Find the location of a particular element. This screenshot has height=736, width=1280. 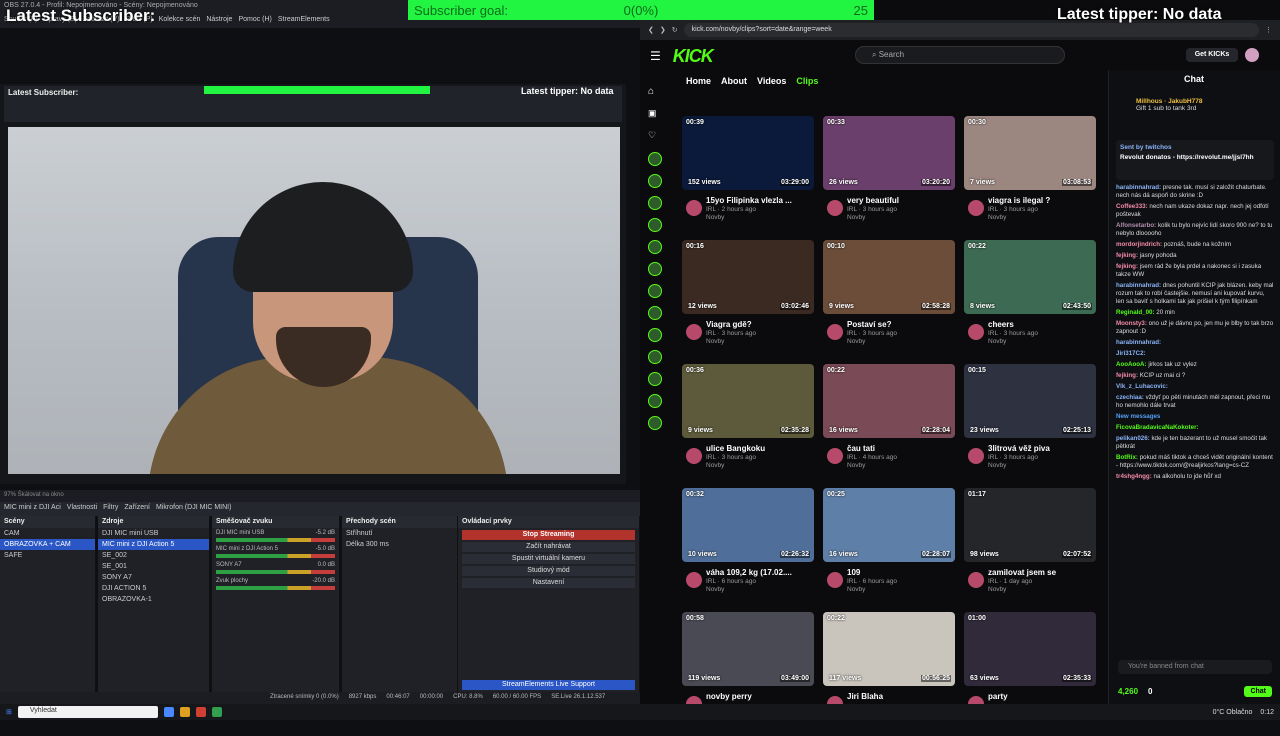

clip-thumbnail: 00:36 9 views 02:35:28 is located at coordinates (748, 401).